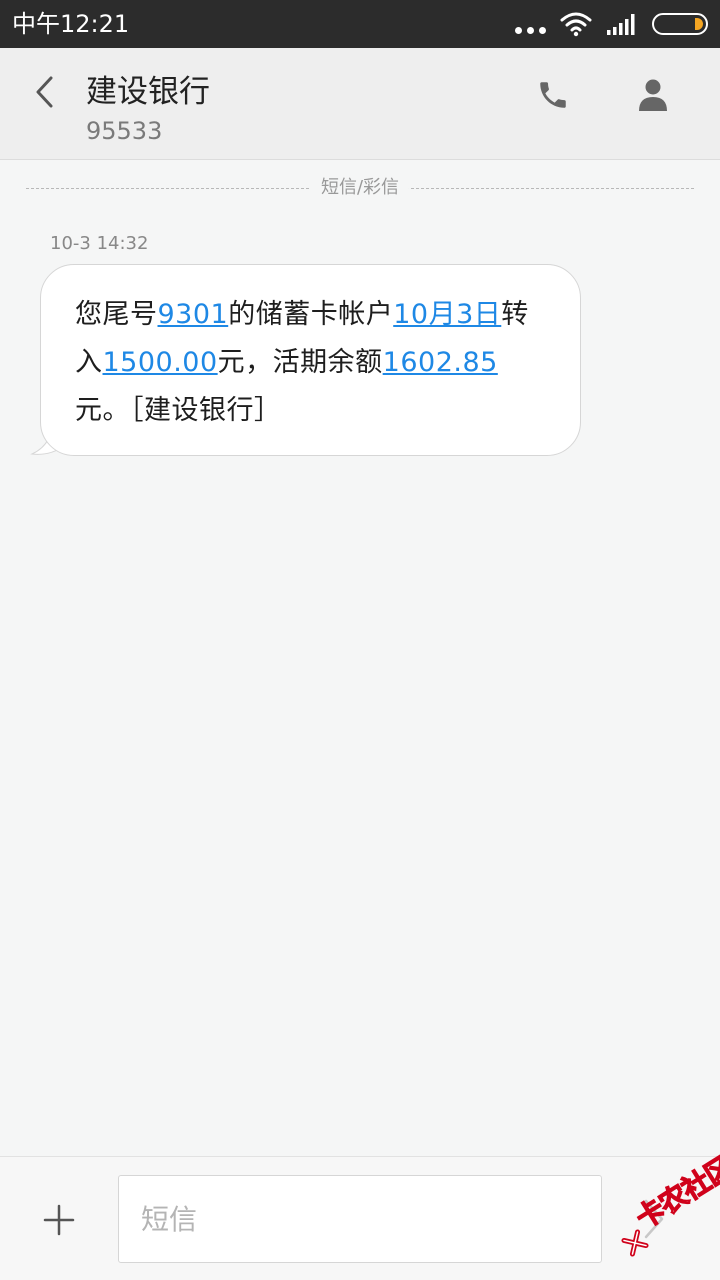 The height and width of the screenshot is (1280, 720). What do you see at coordinates (360, 24) in the screenshot?
I see `status-bar: 中午12:21` at bounding box center [360, 24].